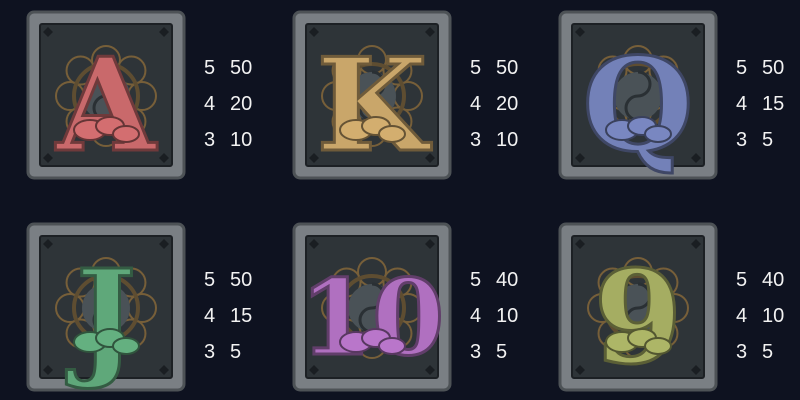 The height and width of the screenshot is (400, 800). What do you see at coordinates (637, 317) in the screenshot?
I see `symbol-glyph: 9` at bounding box center [637, 317].